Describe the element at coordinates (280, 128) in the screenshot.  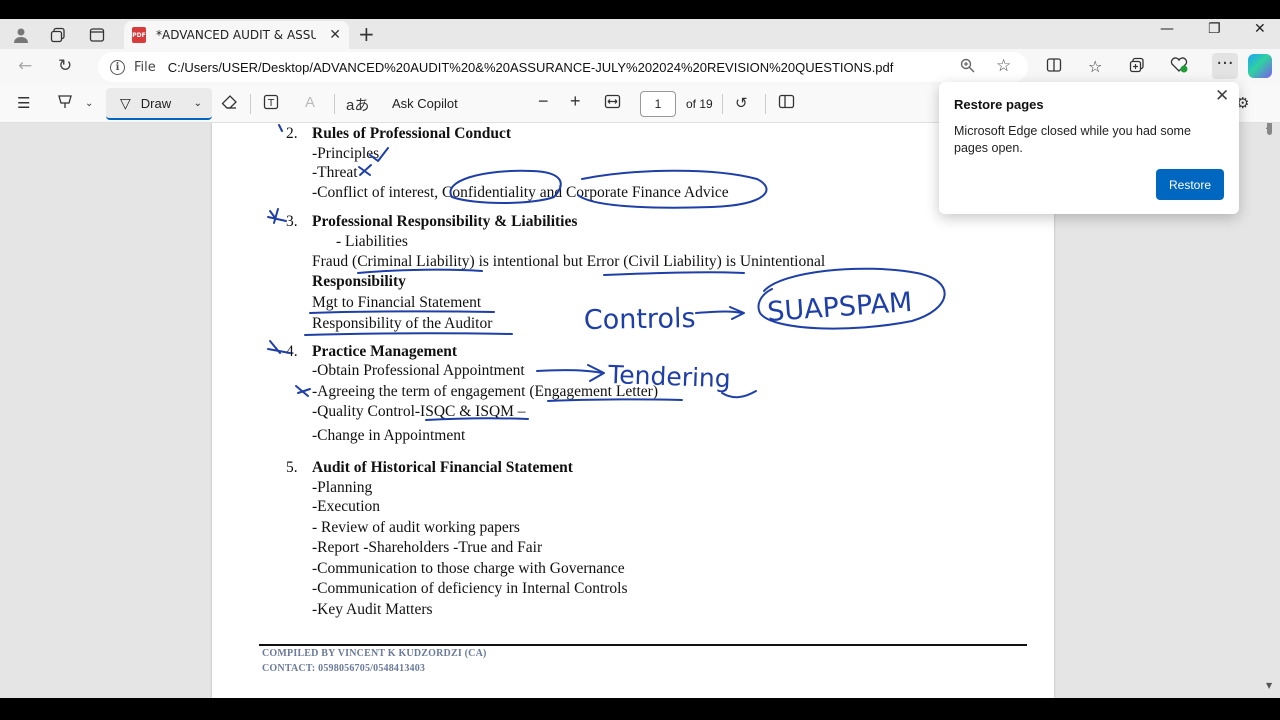
I see `ink-mark` at that location.